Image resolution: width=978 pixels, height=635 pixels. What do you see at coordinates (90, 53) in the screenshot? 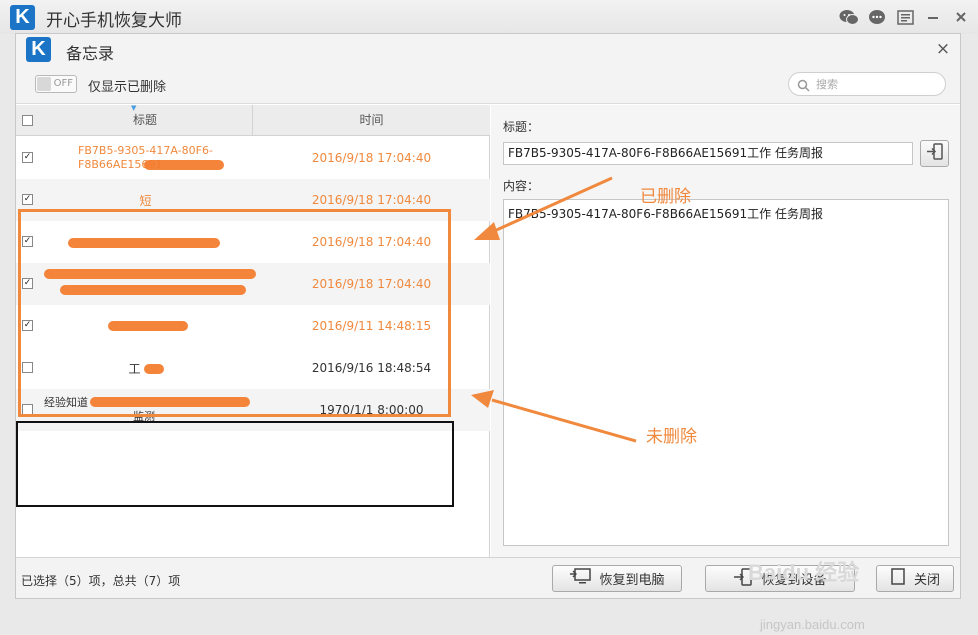
I see `dialog-title: 备忘录` at bounding box center [90, 53].